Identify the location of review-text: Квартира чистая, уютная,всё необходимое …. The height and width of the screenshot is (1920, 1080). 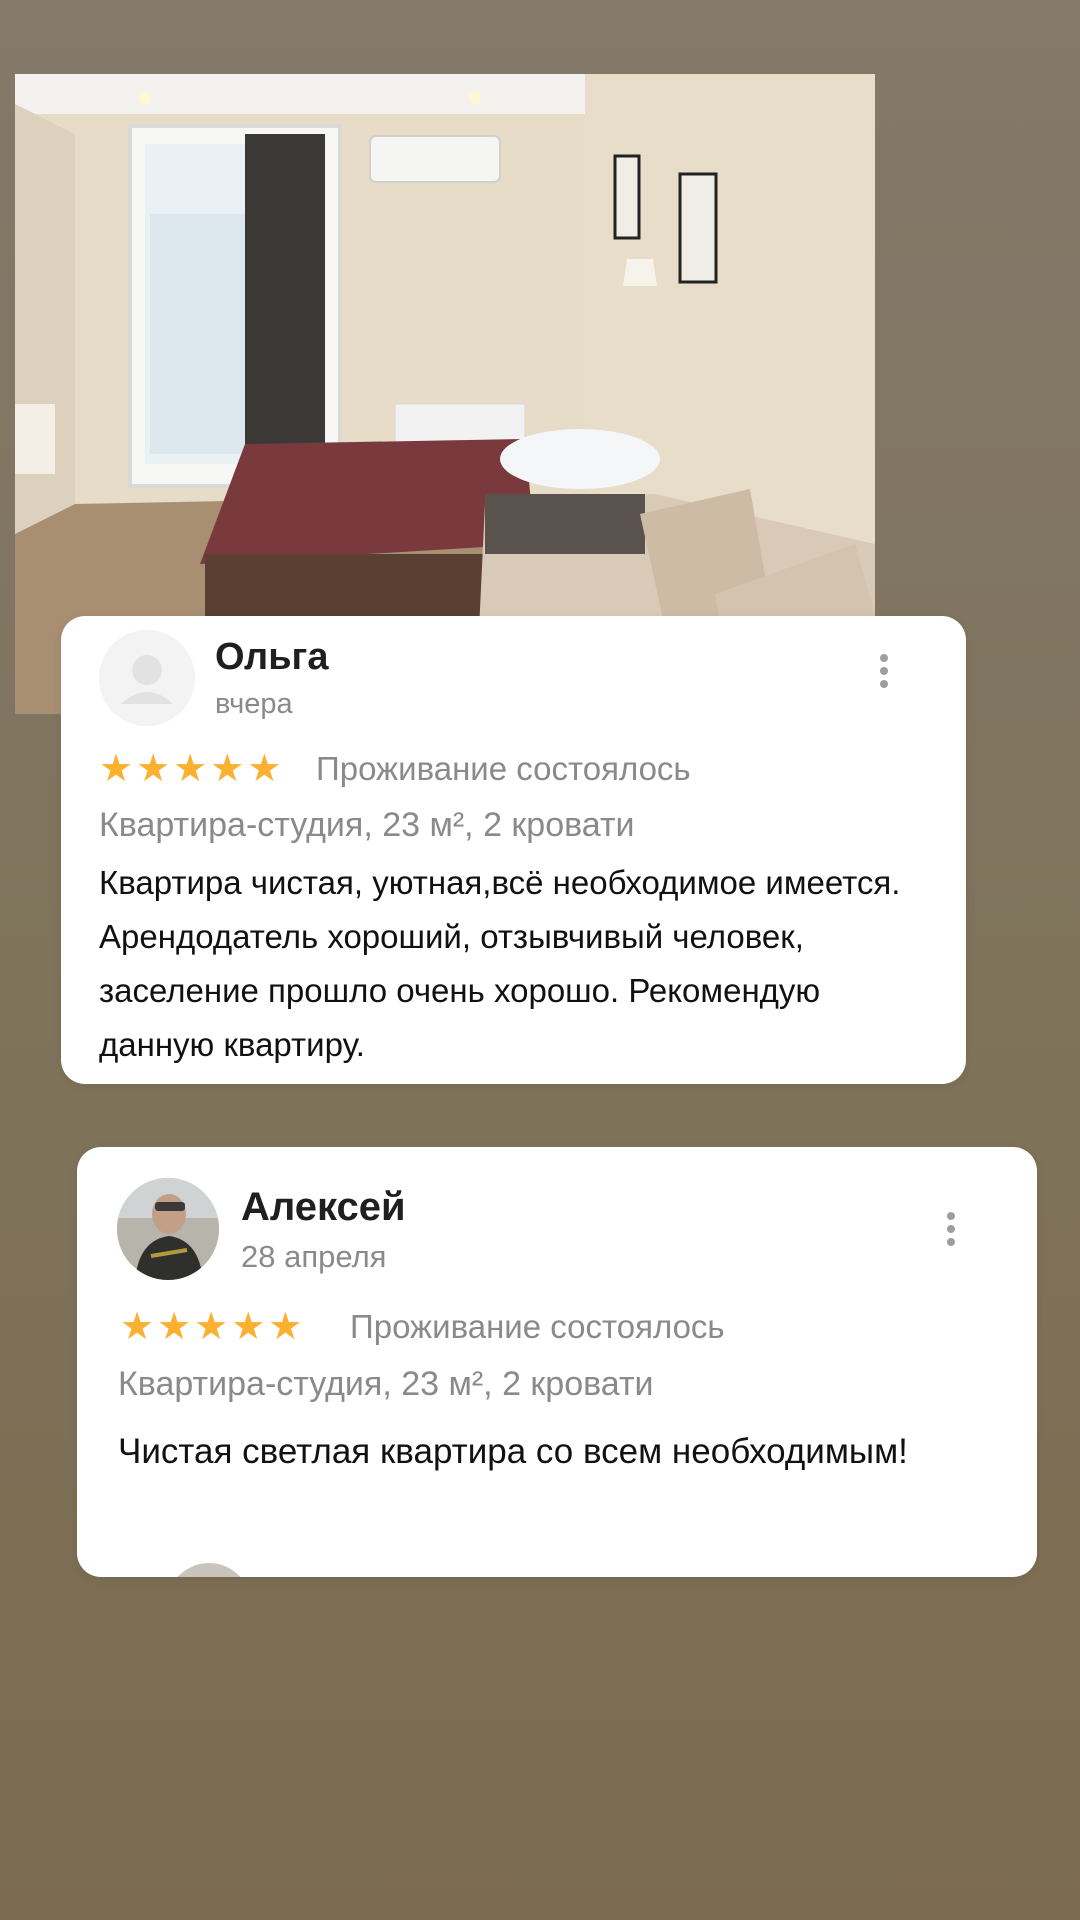
(500, 963).